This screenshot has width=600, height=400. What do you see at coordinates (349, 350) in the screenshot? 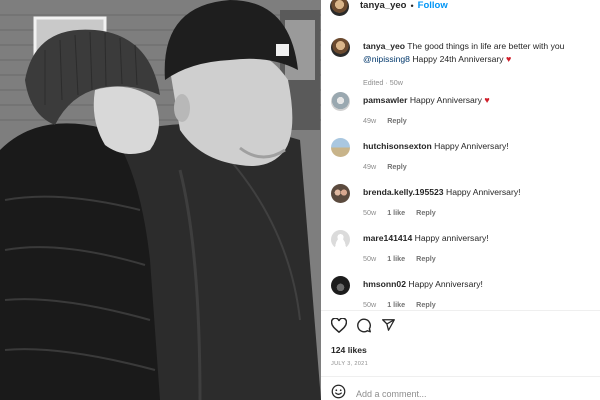
I see `likes-count: 124 likes` at bounding box center [349, 350].